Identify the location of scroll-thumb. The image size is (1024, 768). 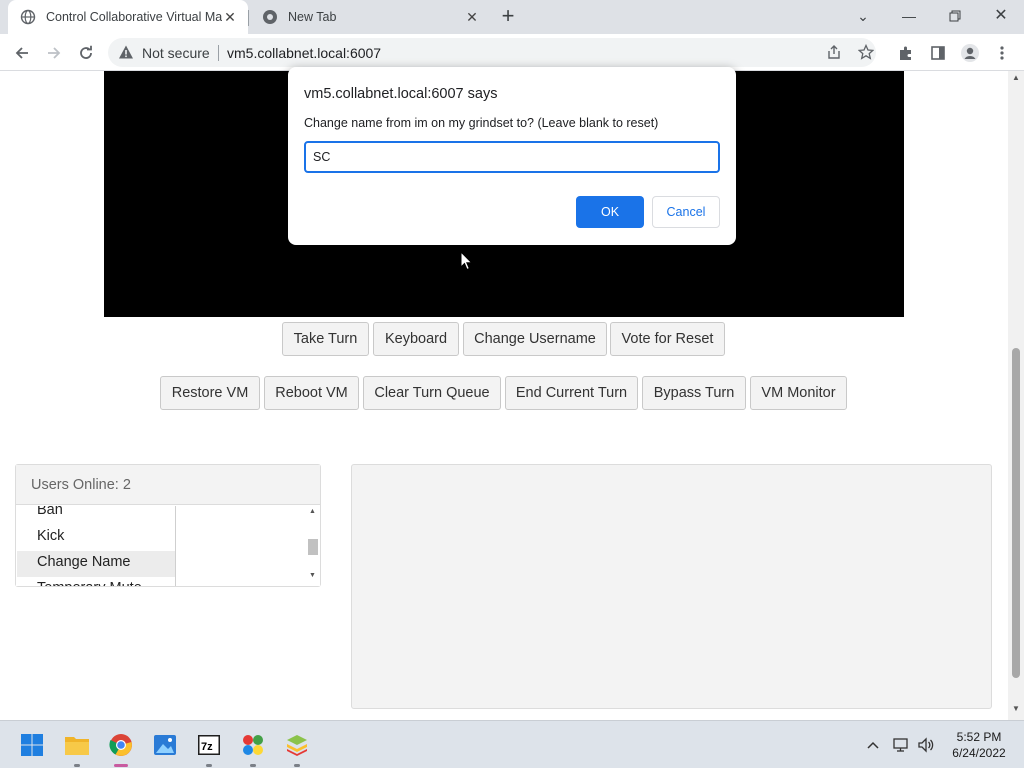
(313, 547).